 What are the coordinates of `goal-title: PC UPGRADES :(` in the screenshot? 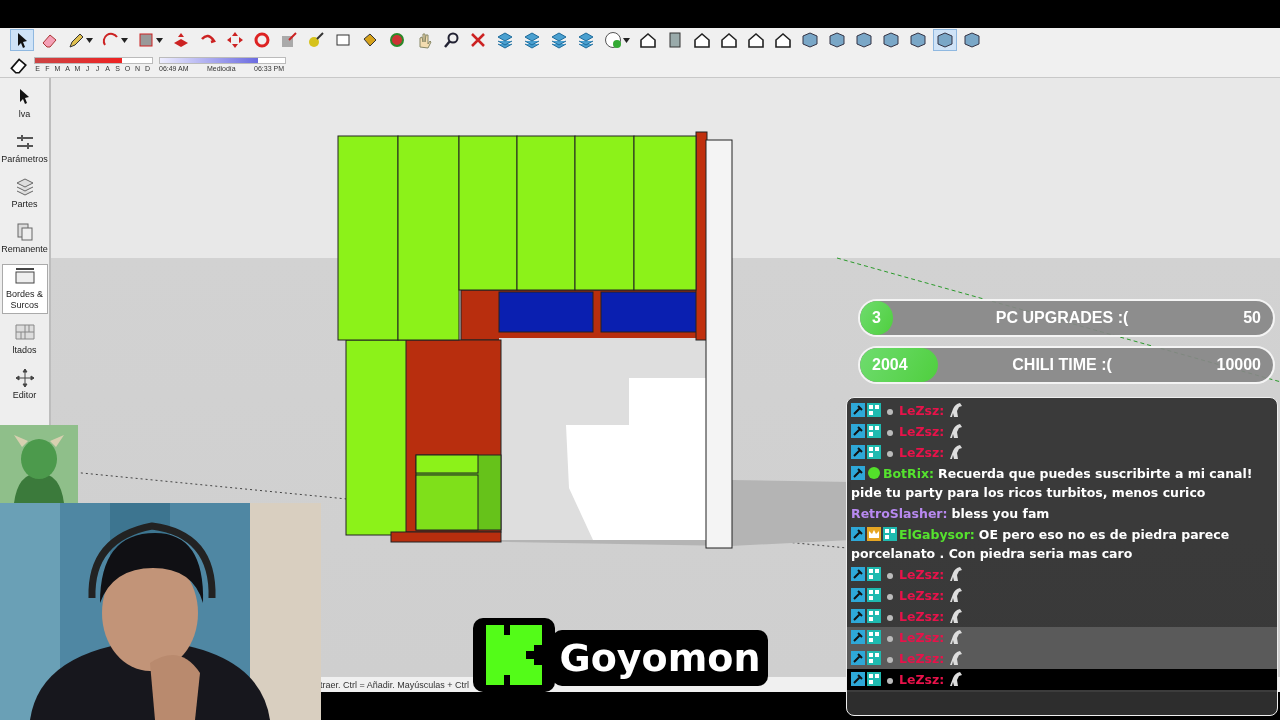 It's located at (1062, 318).